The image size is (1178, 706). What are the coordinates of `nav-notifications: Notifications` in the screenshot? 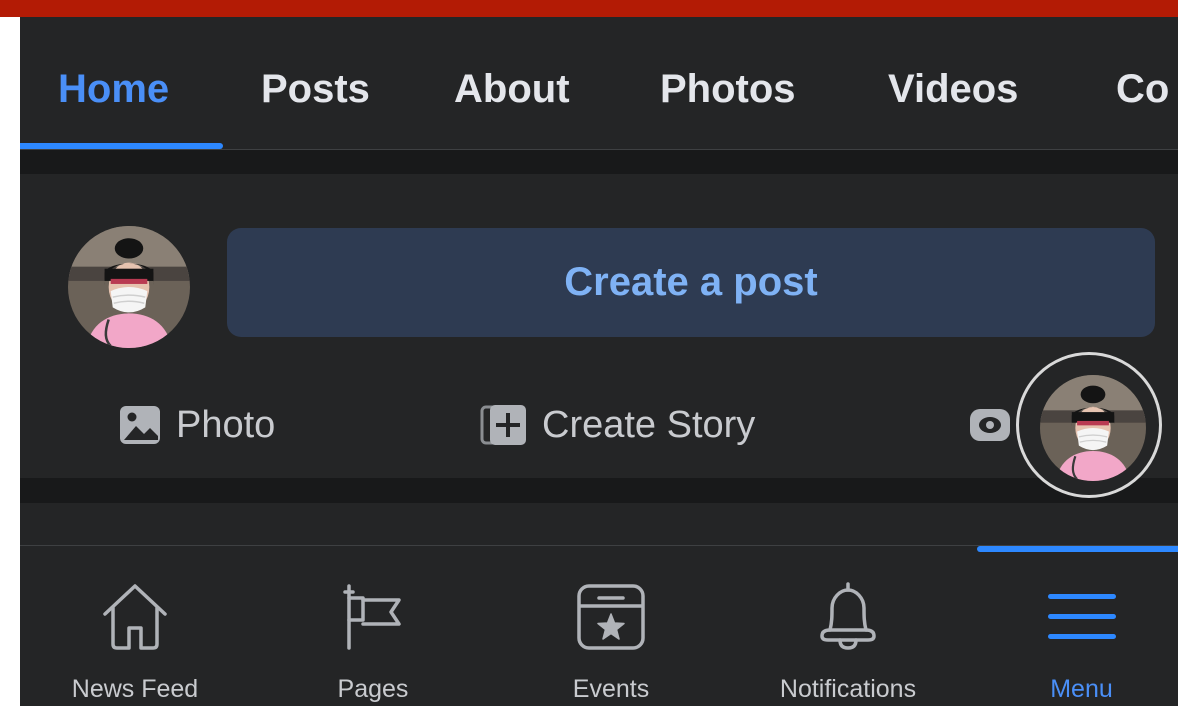 It's located at (848, 626).